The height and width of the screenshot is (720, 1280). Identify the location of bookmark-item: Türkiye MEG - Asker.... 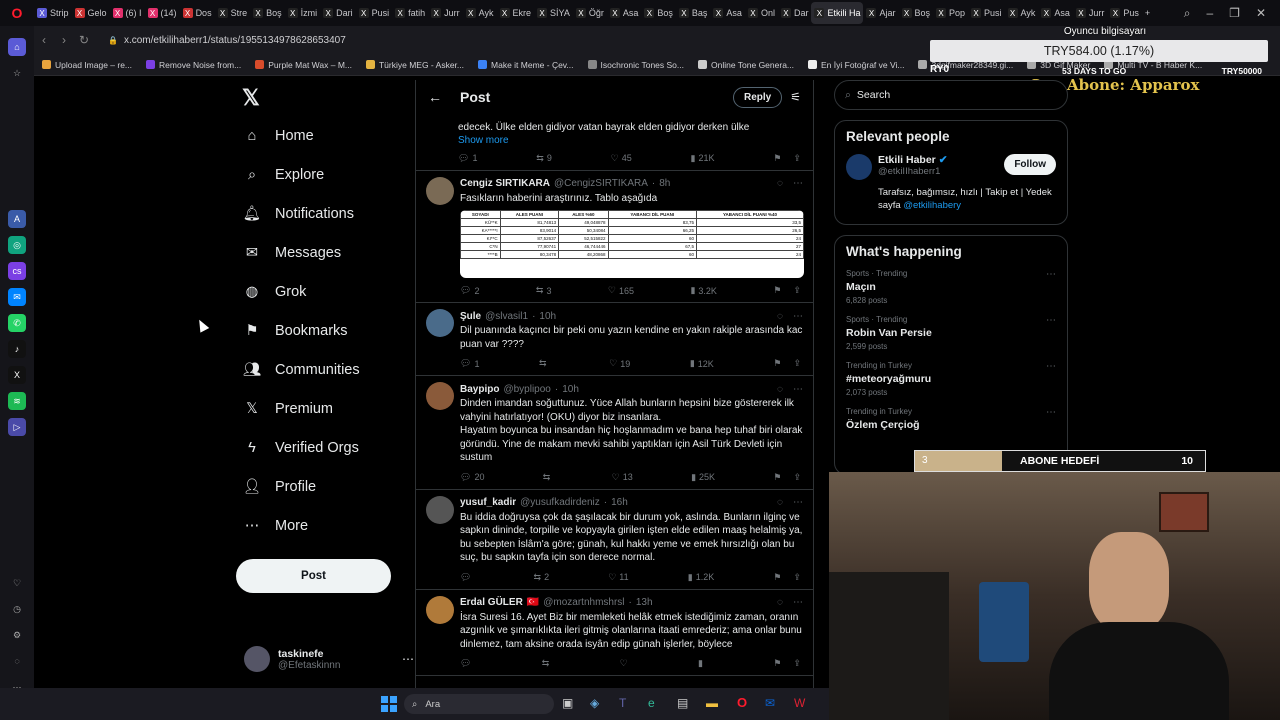
(414, 65).